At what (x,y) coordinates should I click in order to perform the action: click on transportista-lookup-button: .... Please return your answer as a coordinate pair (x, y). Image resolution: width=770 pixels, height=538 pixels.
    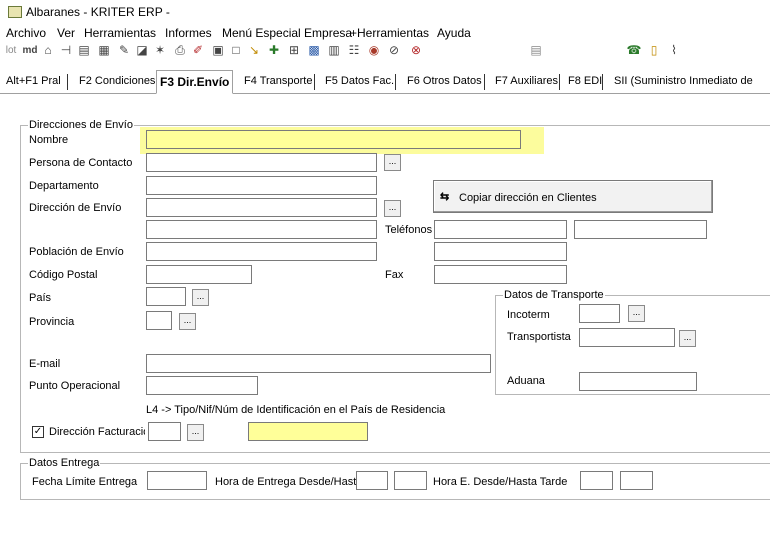
    Looking at the image, I should click on (687, 338).